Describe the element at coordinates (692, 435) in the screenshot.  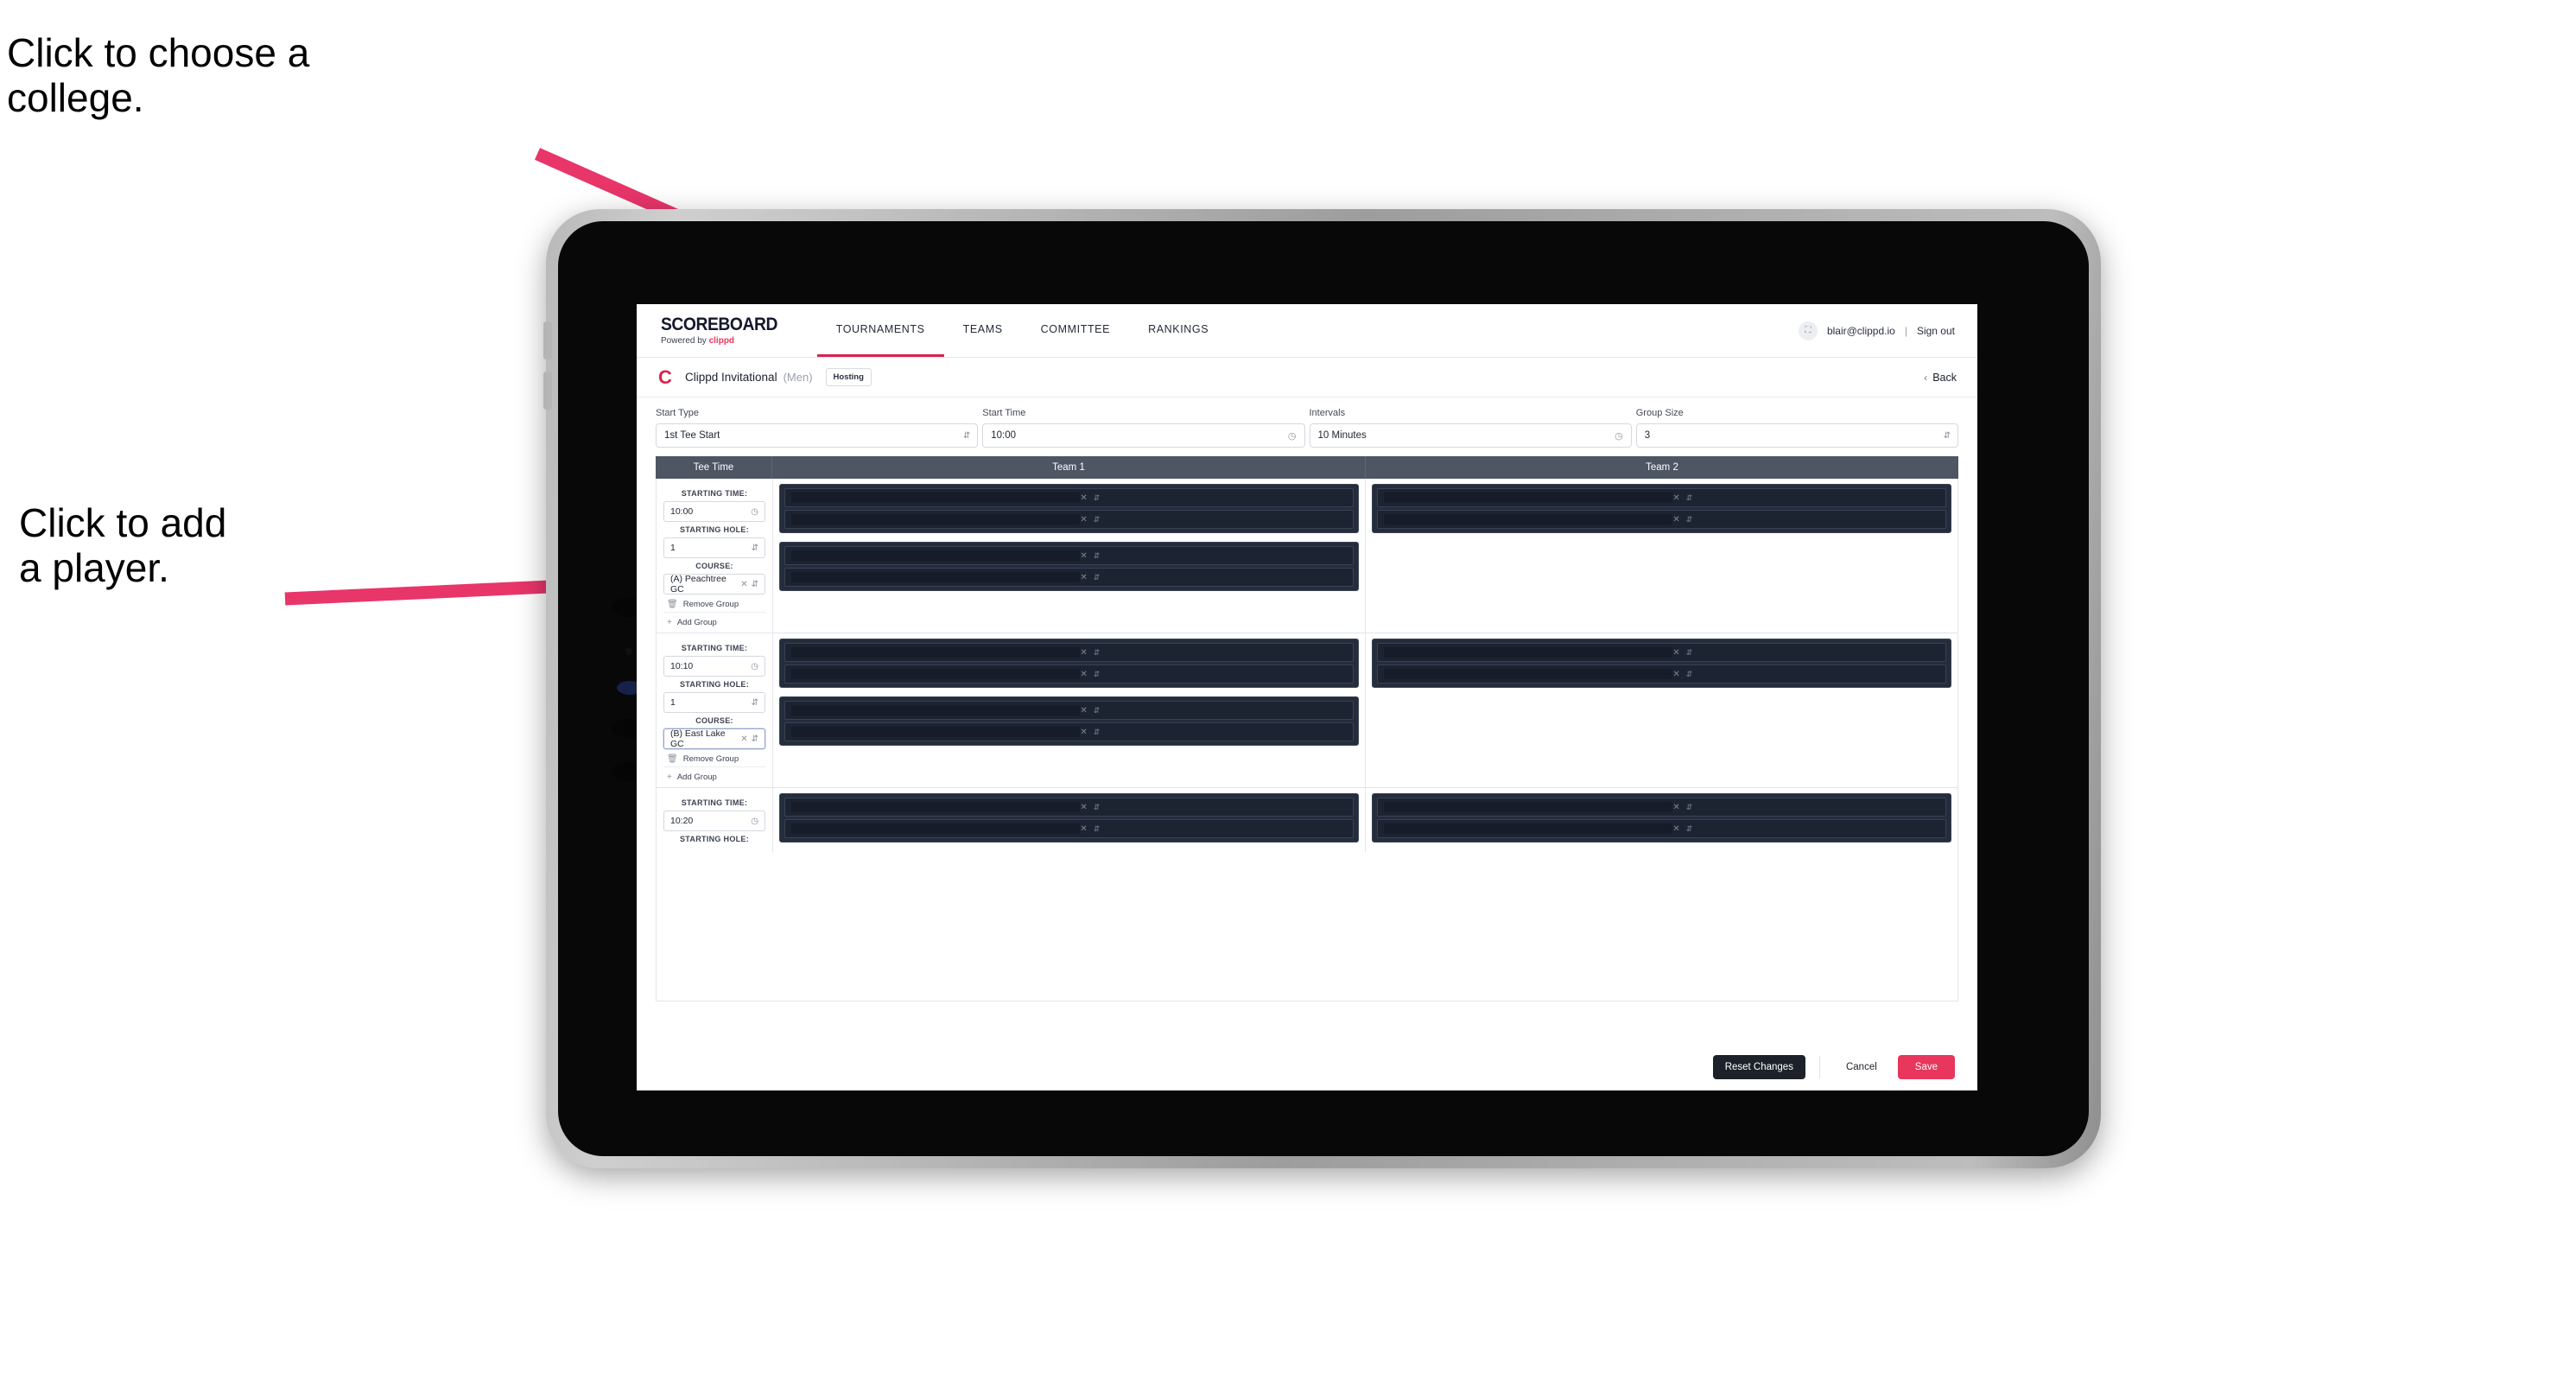
I see `start-type-value: 1st Tee Start` at that location.